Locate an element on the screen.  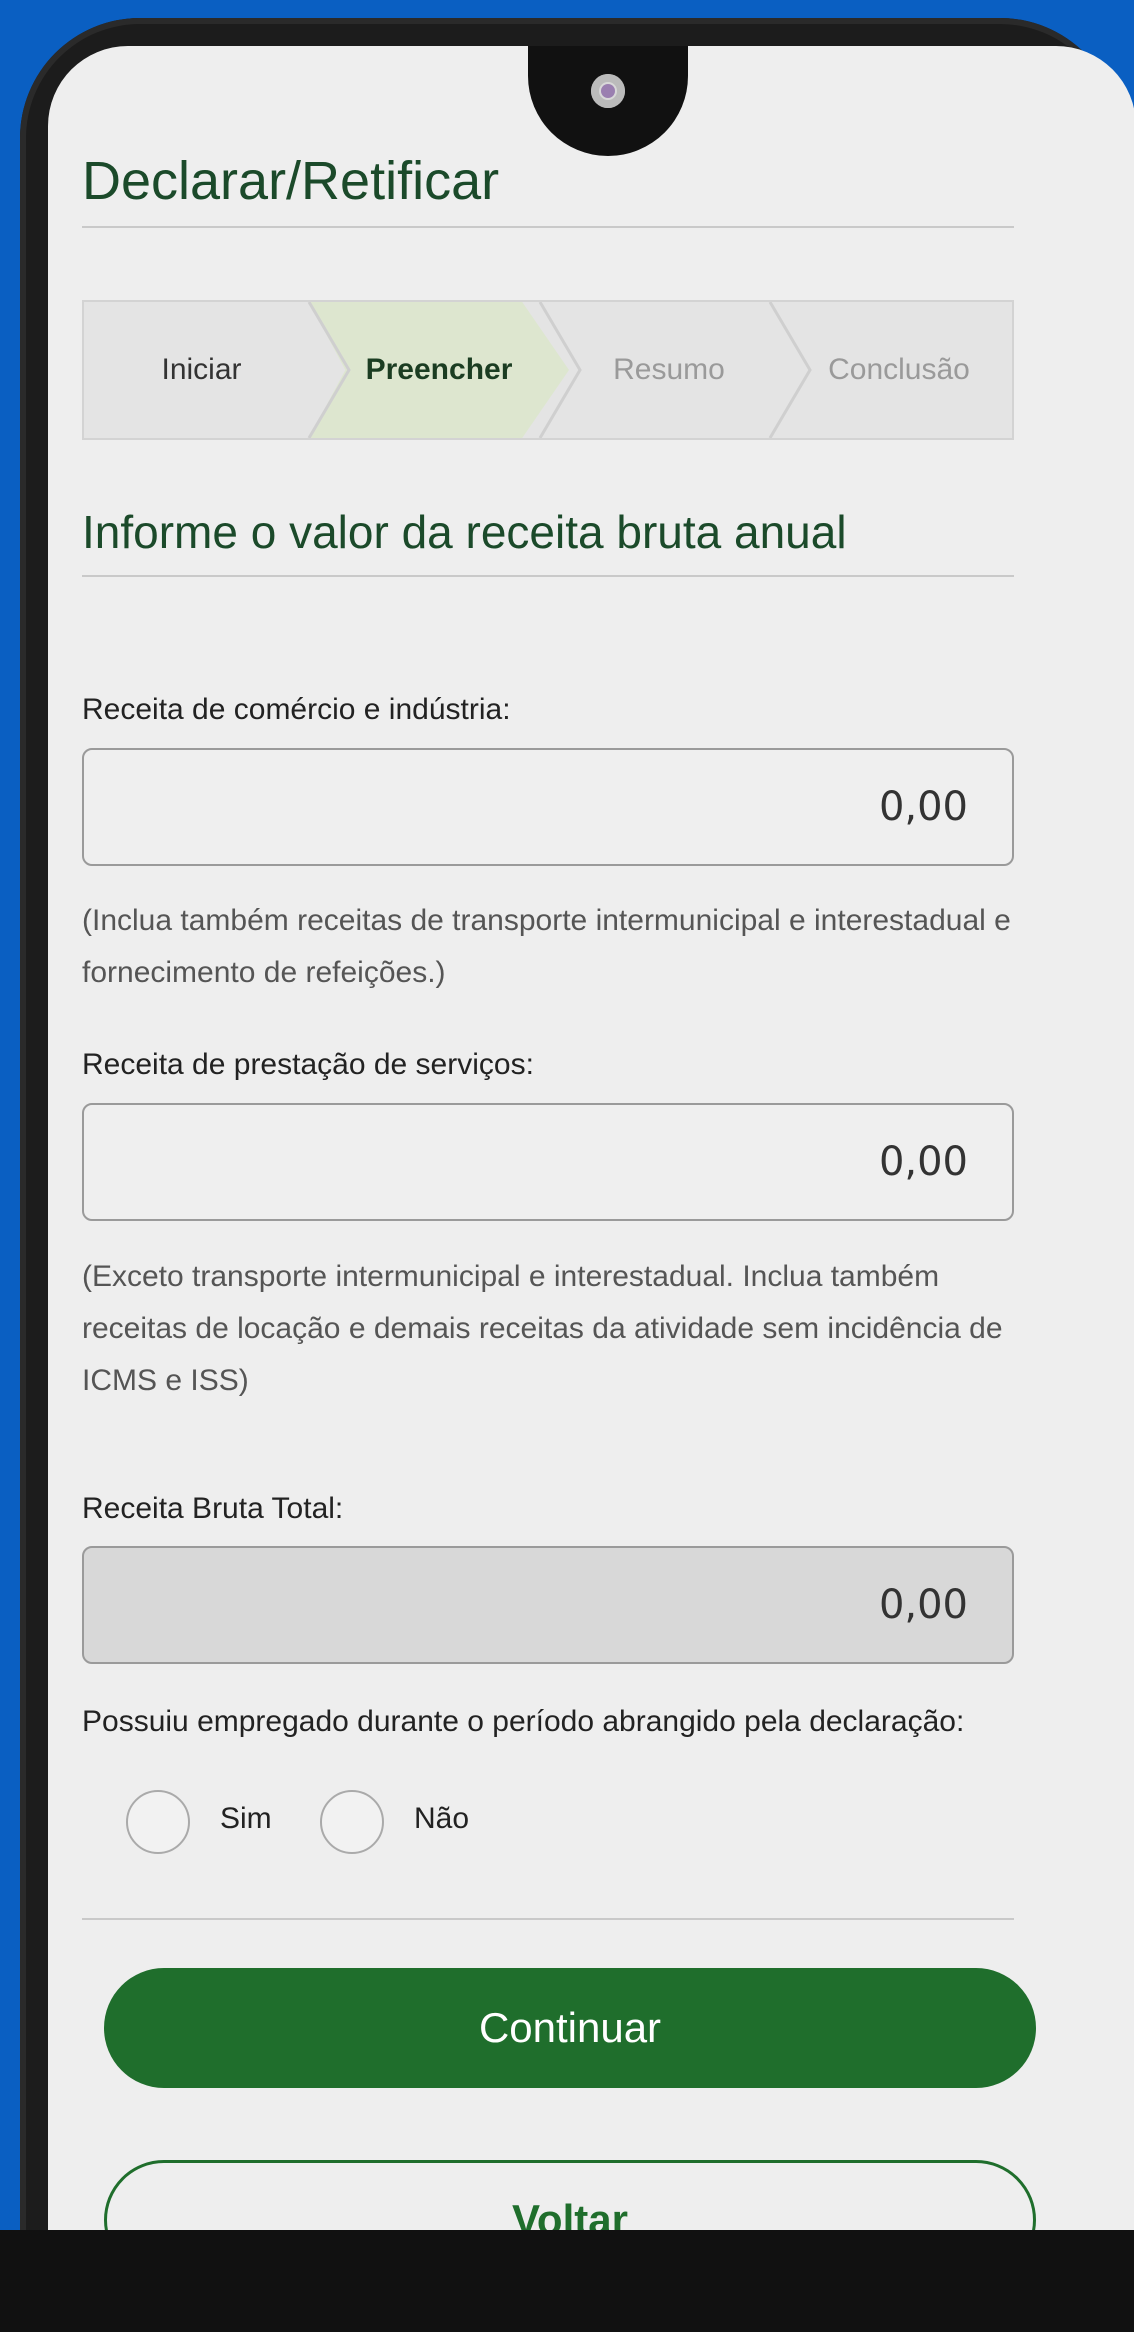
step-iniciar: Iniciar is located at coordinates (201, 369).